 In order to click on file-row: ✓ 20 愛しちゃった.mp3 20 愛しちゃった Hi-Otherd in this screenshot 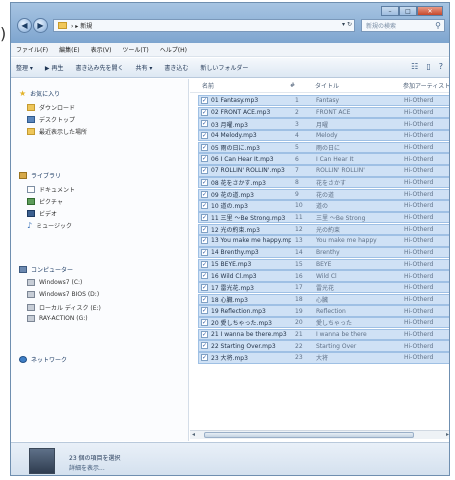, I will do `click(323, 323)`.